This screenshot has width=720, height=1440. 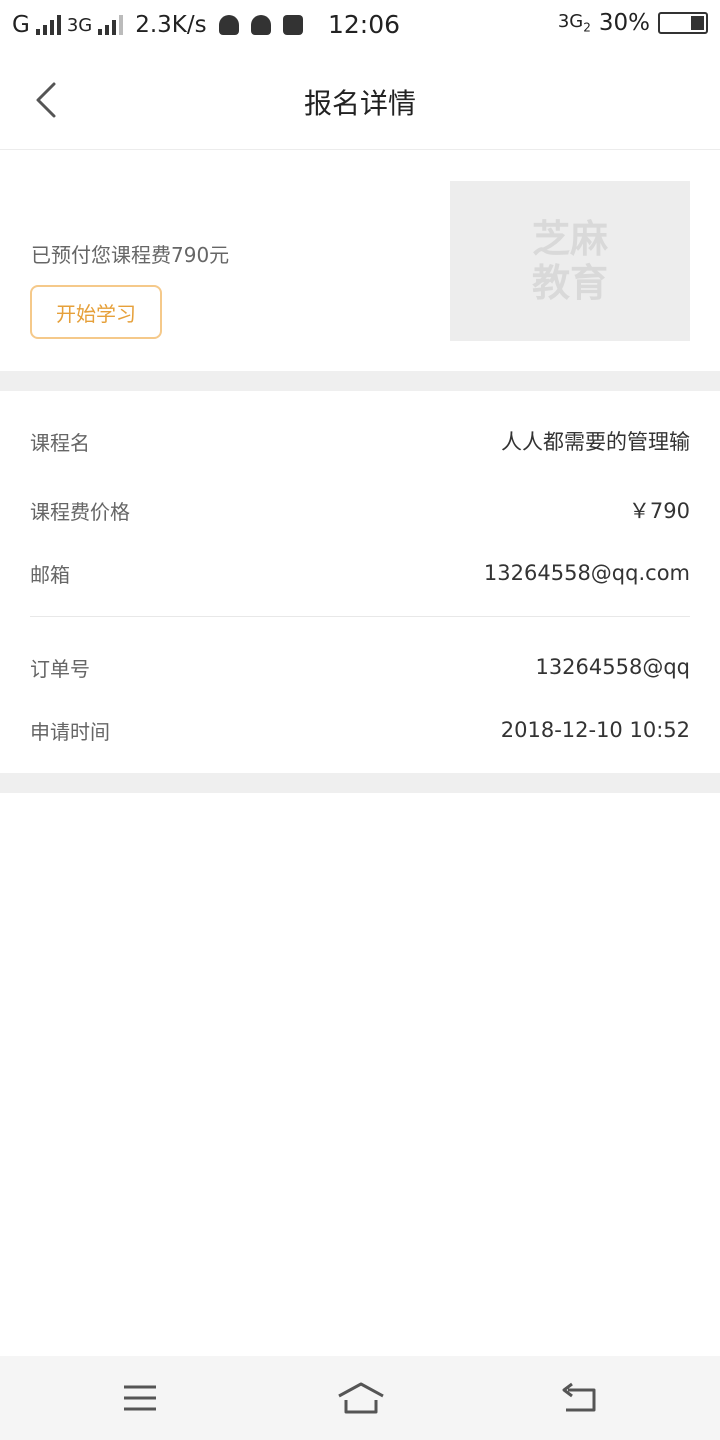 What do you see at coordinates (50, 574) in the screenshot?
I see `detail-label: 邮箱` at bounding box center [50, 574].